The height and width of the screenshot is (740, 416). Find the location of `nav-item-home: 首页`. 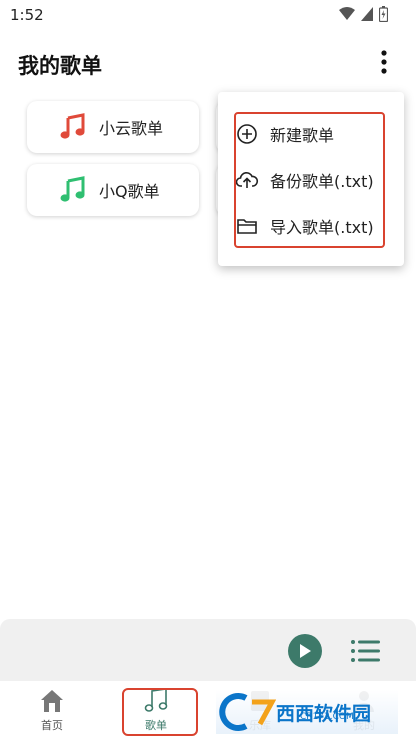

nav-item-home: 首页 is located at coordinates (52, 712).